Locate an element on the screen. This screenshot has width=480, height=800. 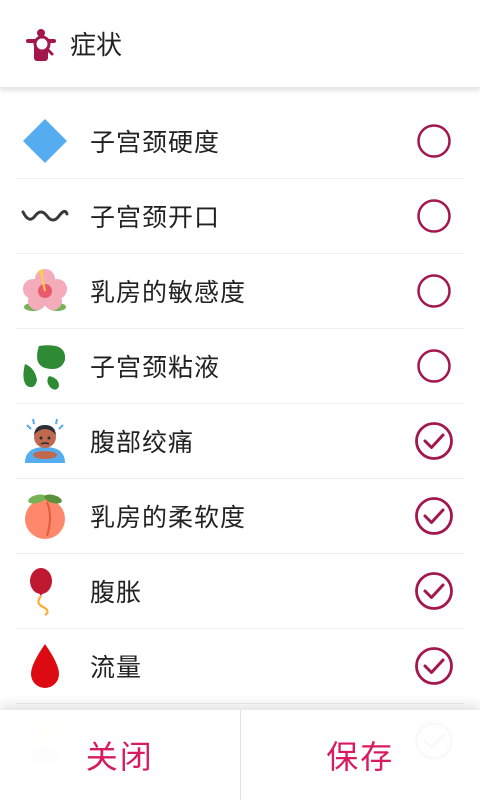
symptom-label: 子宫颈硬度 is located at coordinates (155, 142).